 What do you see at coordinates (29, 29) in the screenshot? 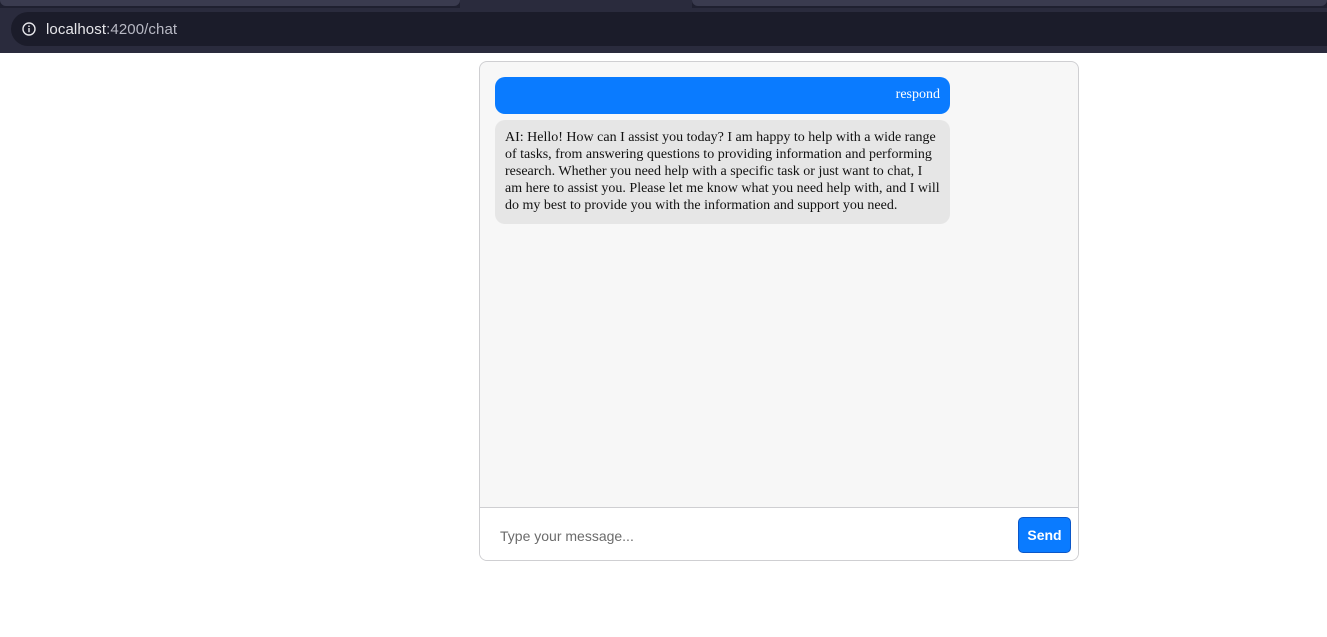
I see `info-circle-icon` at bounding box center [29, 29].